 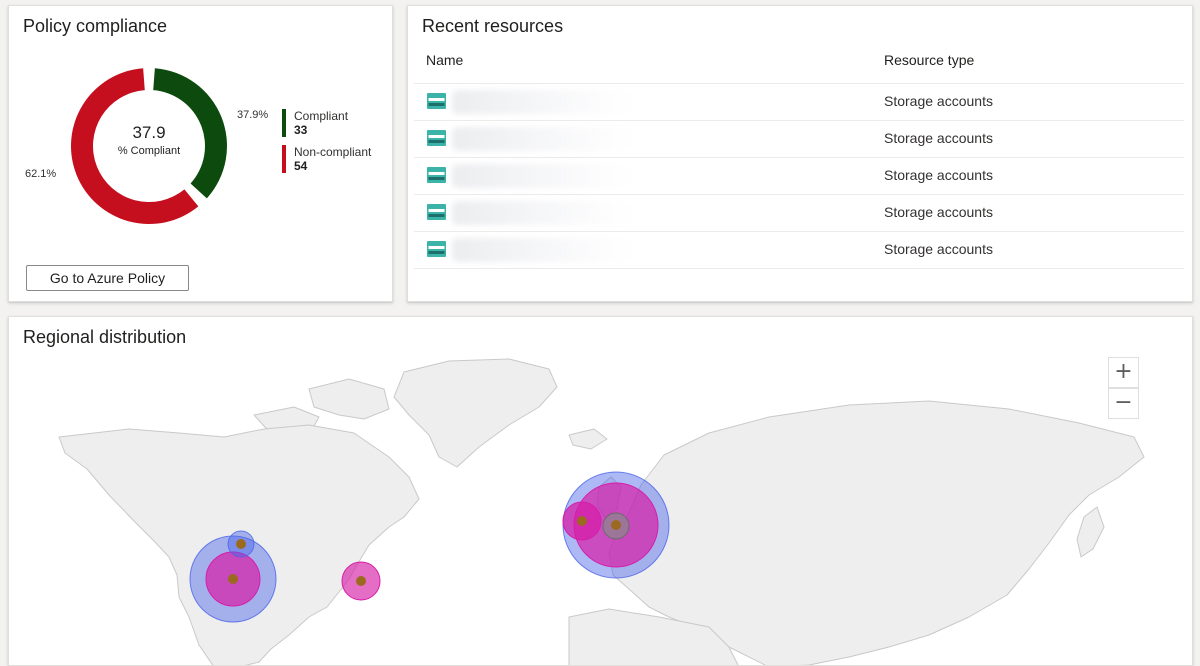 I want to click on iceland-shape, so click(x=588, y=439).